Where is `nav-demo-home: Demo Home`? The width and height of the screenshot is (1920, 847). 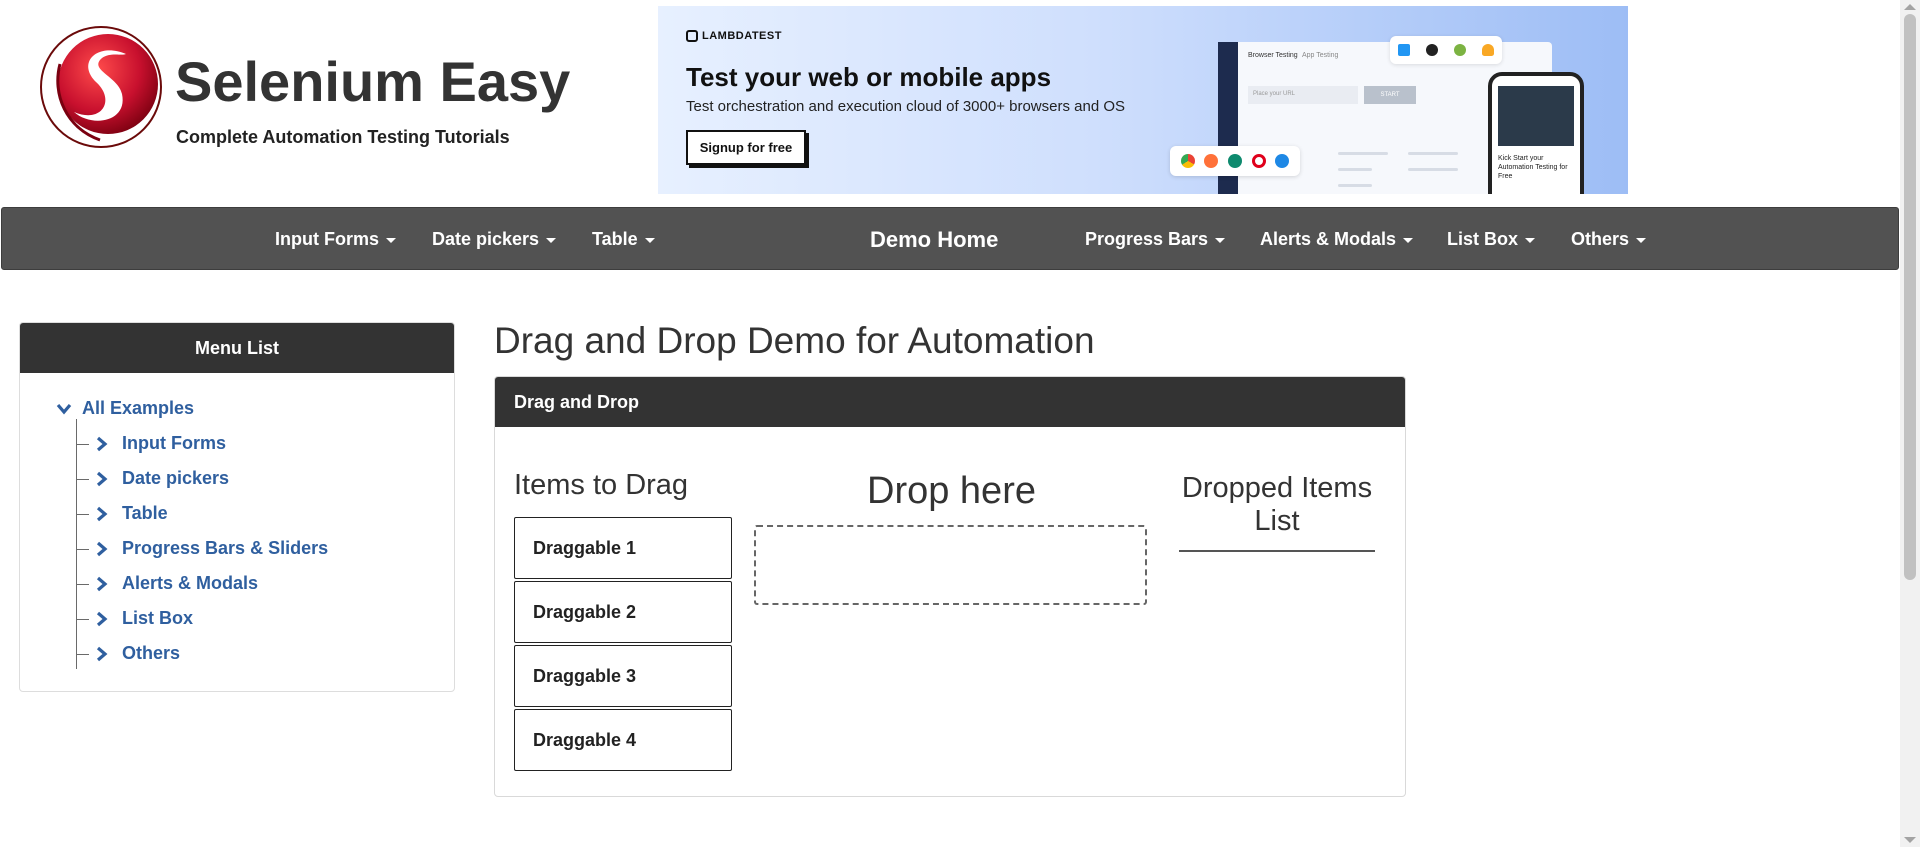
nav-demo-home: Demo Home is located at coordinates (934, 239).